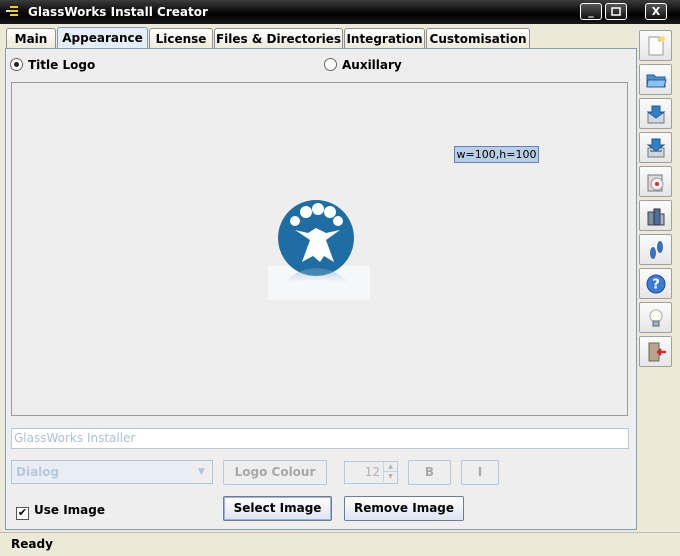  Describe the element at coordinates (32, 544) in the screenshot. I see `status-text: Ready` at that location.